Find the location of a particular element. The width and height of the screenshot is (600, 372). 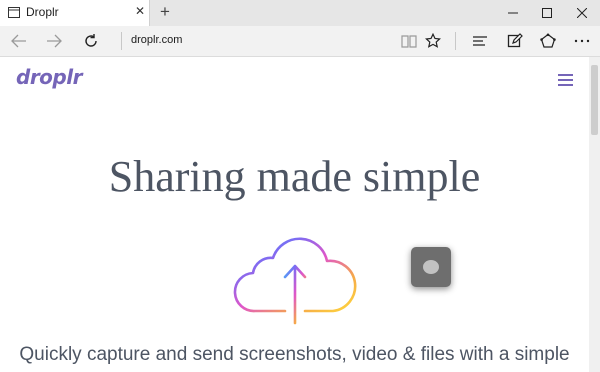

droplr-logo: droplr is located at coordinates (49, 77).